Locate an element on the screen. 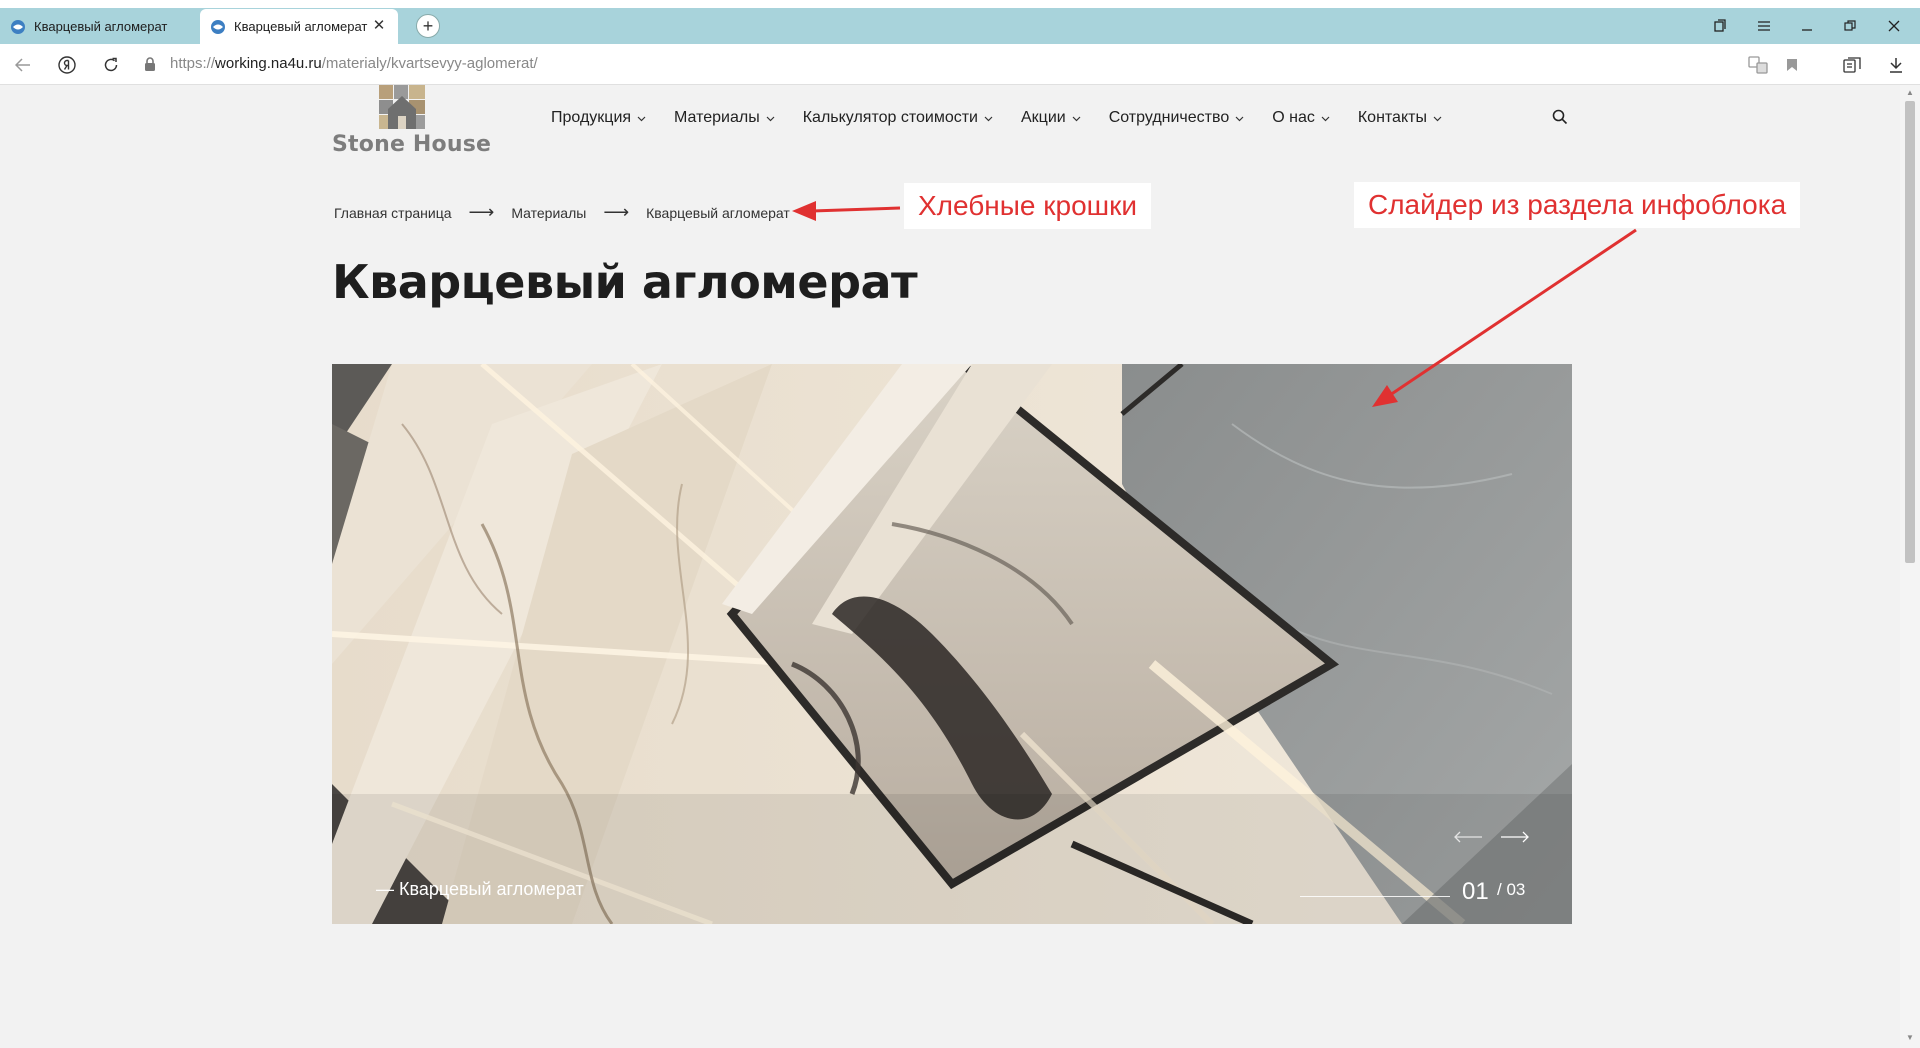  menu-icon is located at coordinates (1764, 26).